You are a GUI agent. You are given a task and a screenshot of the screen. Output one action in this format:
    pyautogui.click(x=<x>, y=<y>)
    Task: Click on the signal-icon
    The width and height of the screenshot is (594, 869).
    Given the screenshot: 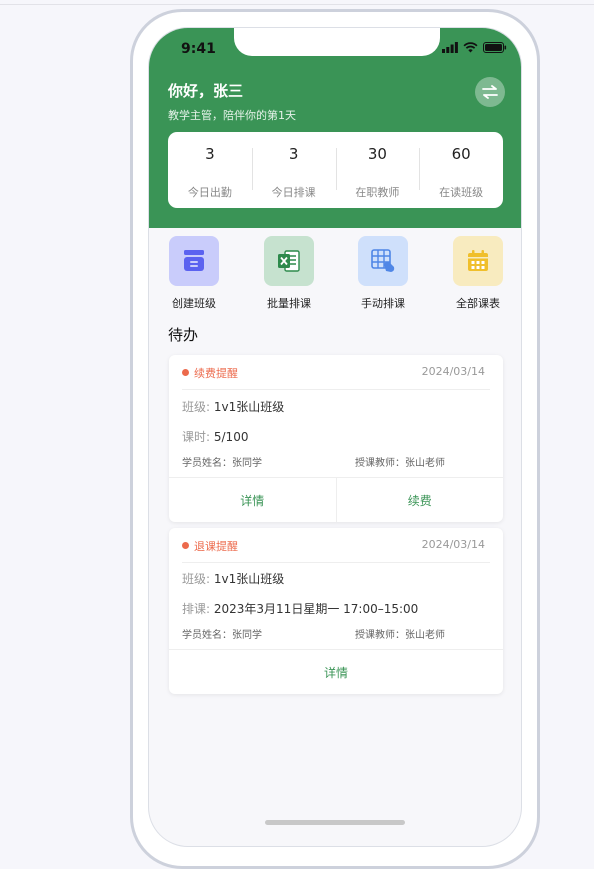 What is the action you would take?
    pyautogui.click(x=450, y=47)
    